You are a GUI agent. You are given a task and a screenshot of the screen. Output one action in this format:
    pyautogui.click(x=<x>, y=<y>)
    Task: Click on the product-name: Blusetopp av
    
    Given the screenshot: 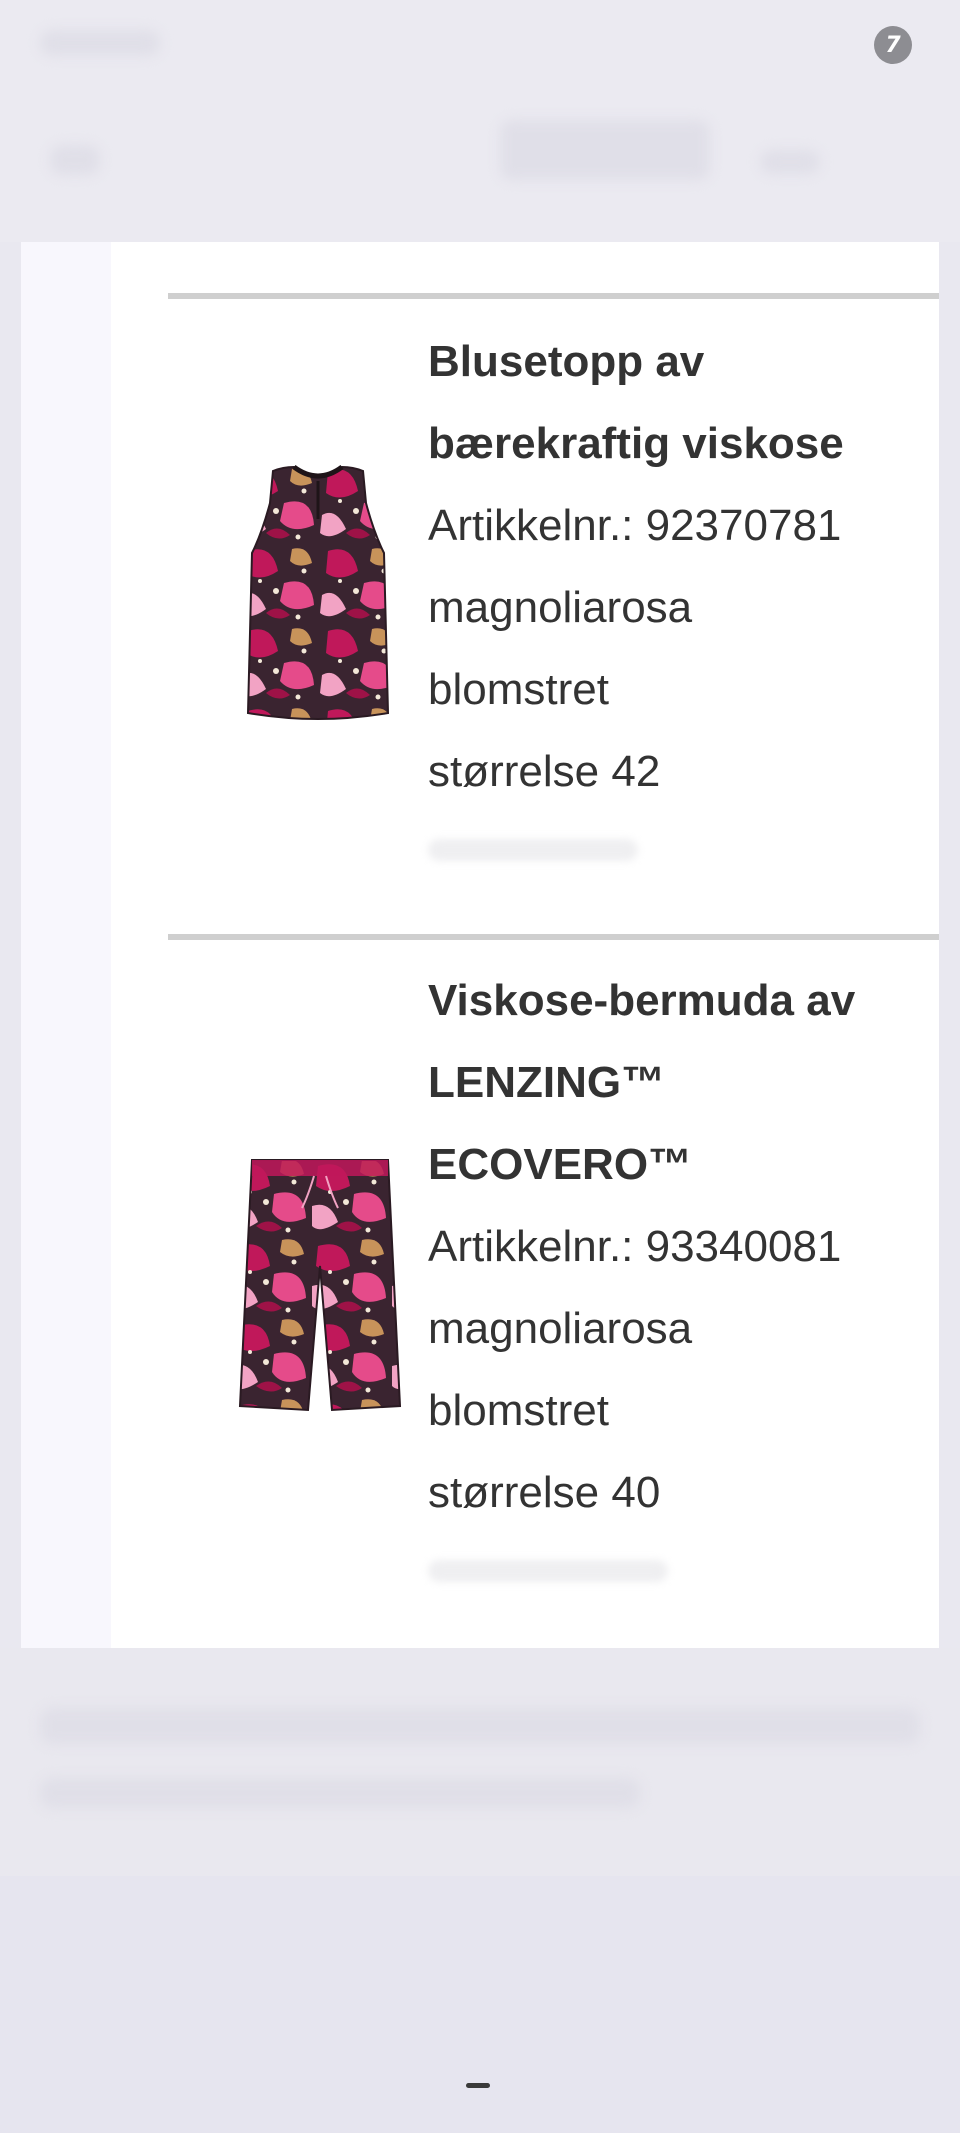 What is the action you would take?
    pyautogui.click(x=678, y=362)
    